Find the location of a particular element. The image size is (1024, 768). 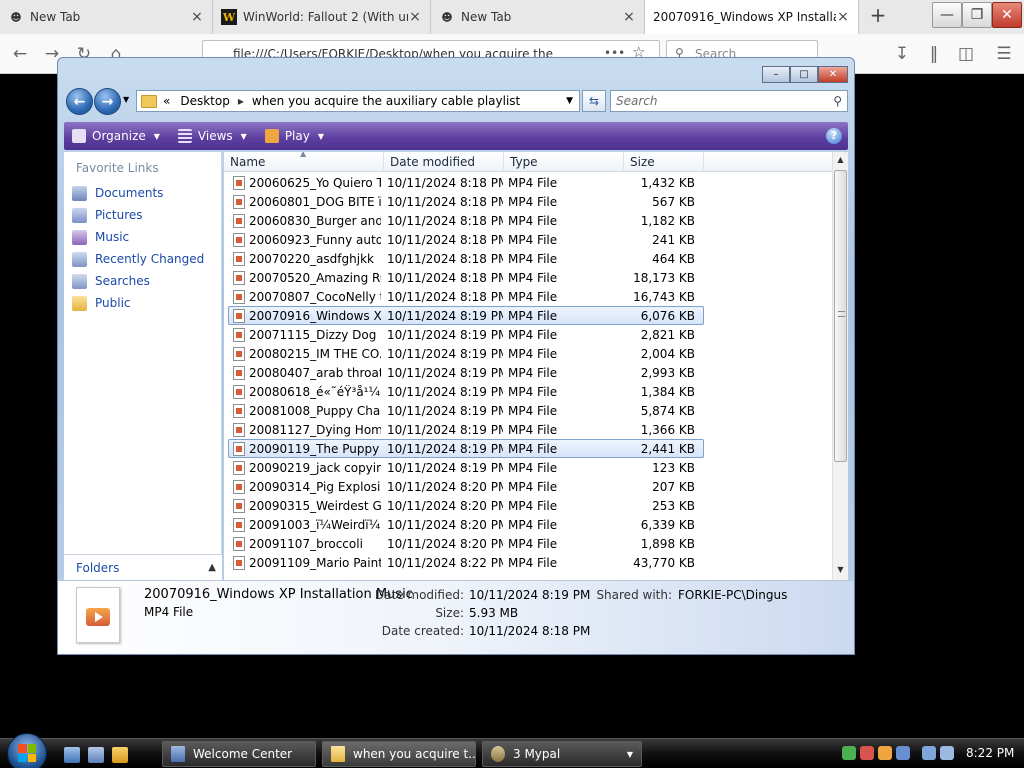

breadcrumb-overflow: « is located at coordinates (166, 101).